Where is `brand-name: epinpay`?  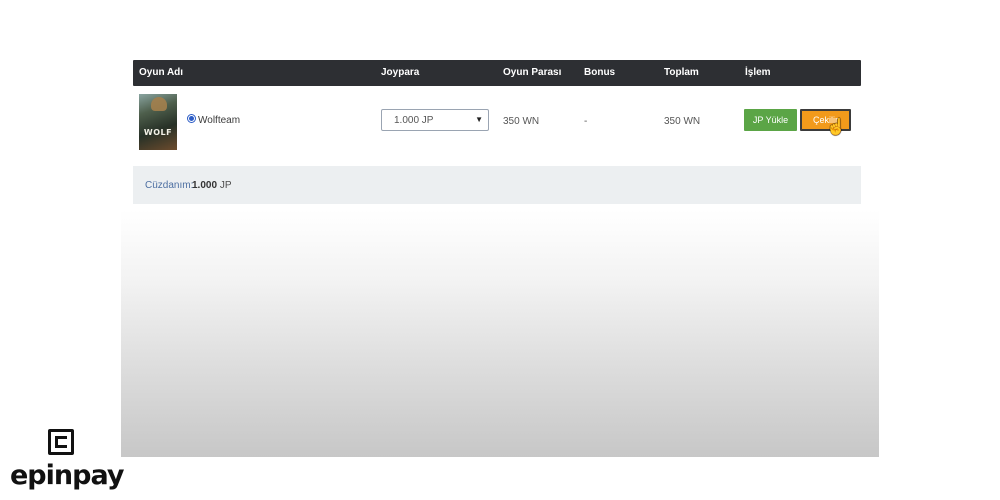
brand-name: epinpay is located at coordinates (67, 475).